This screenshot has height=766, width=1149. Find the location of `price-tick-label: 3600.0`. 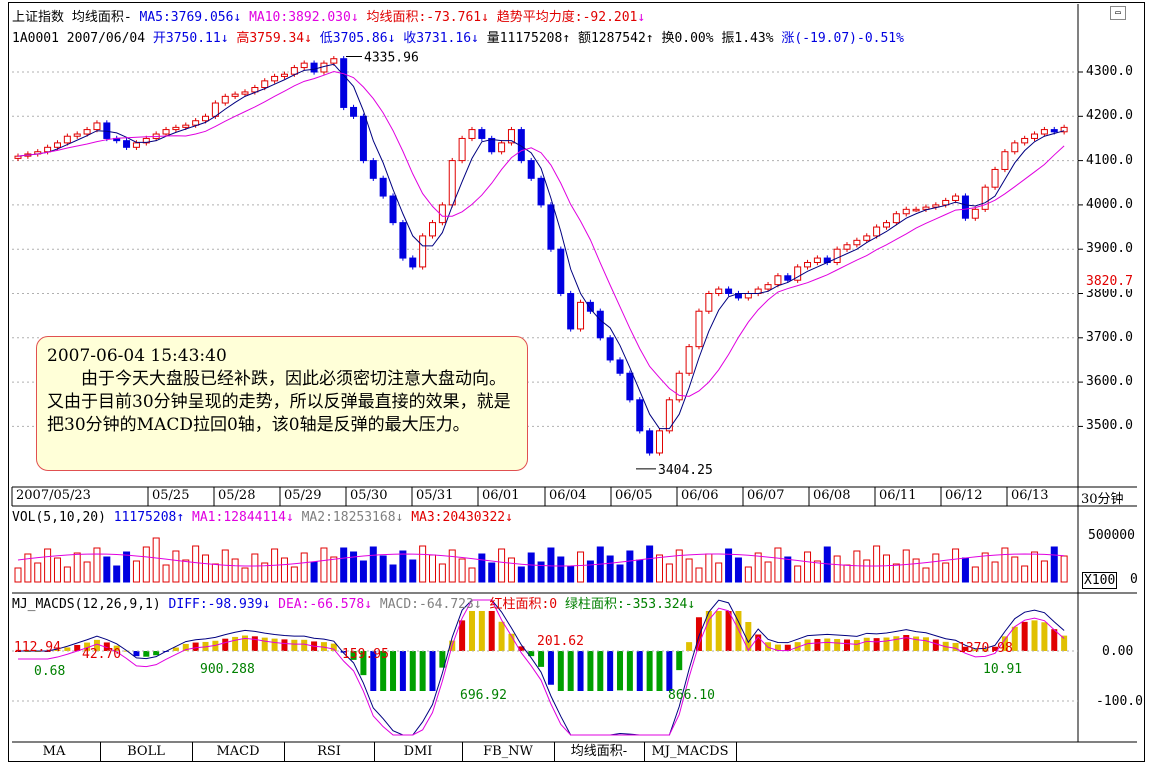

price-tick-label: 3600.0 is located at coordinates (1109, 382).